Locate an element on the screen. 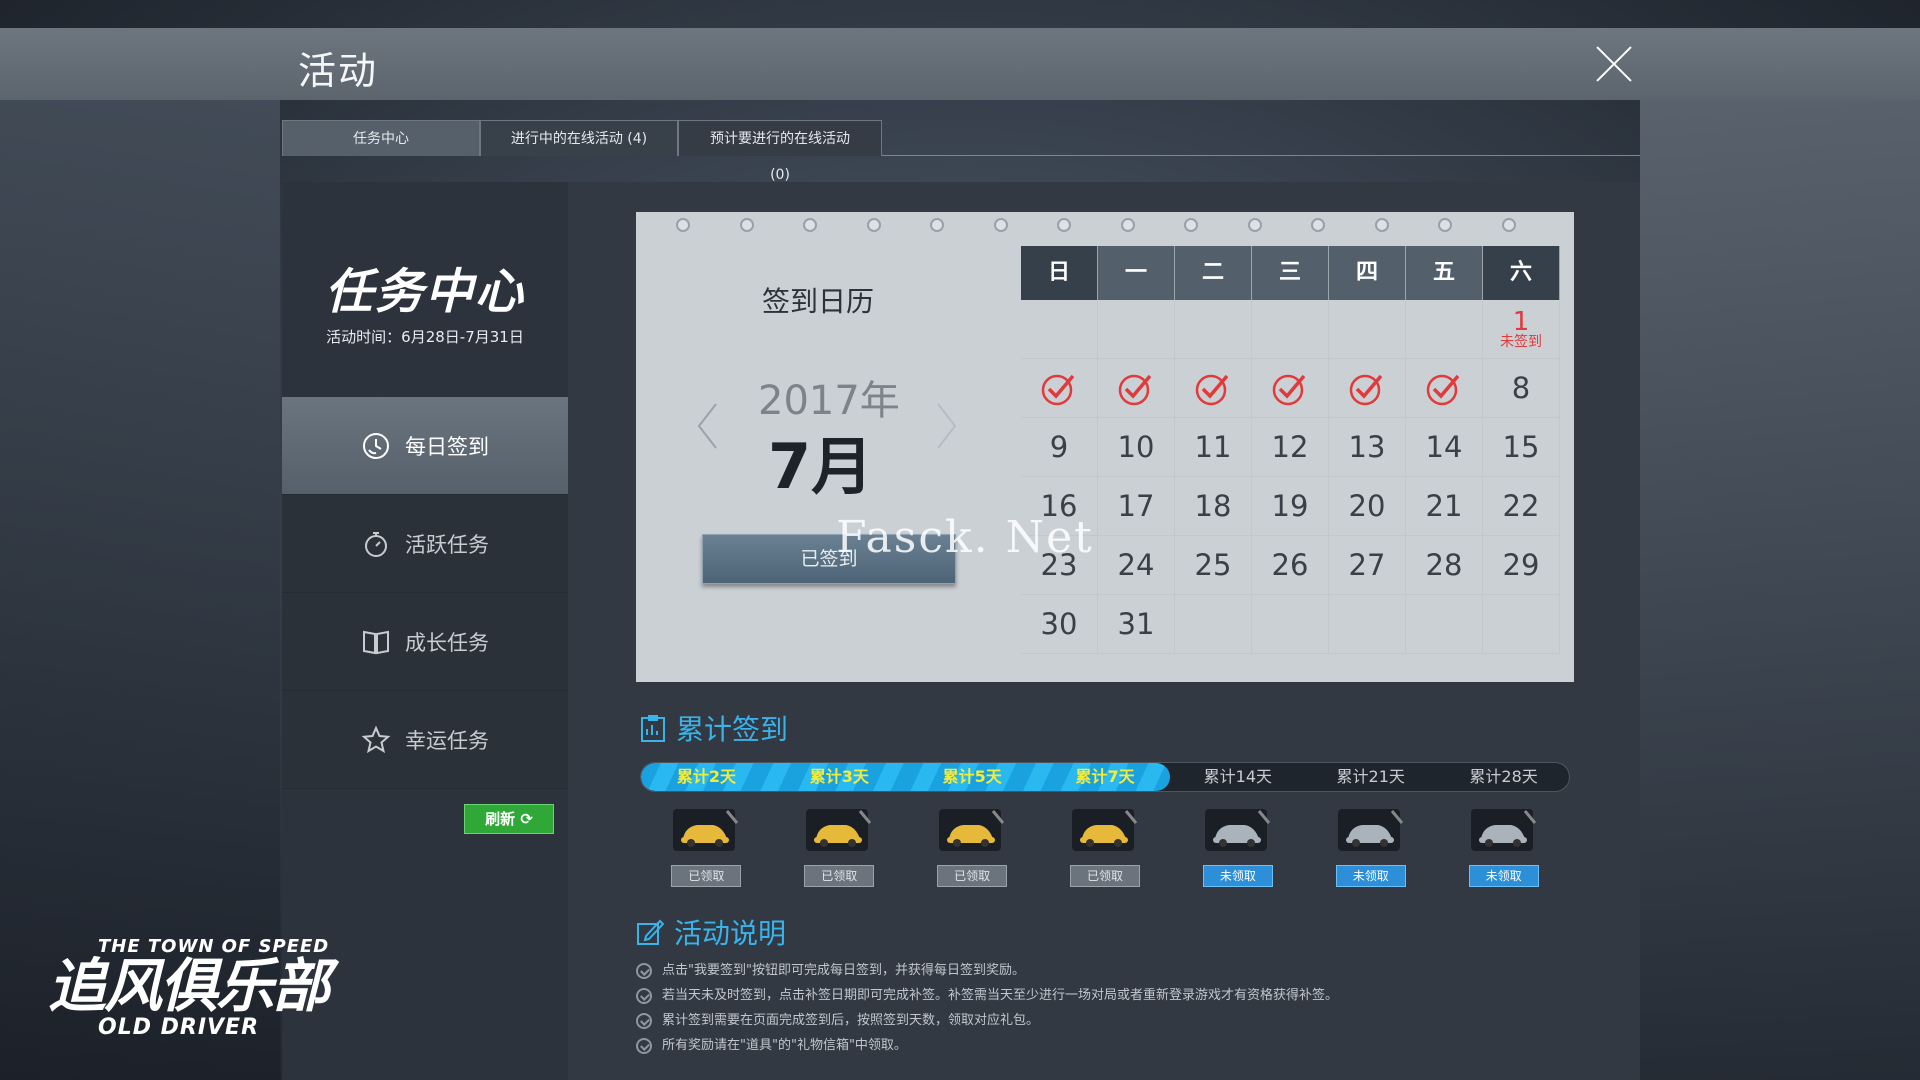 The image size is (1920, 1080). sidebar-item-lucky-tasks: 幸运任务 is located at coordinates (425, 740).